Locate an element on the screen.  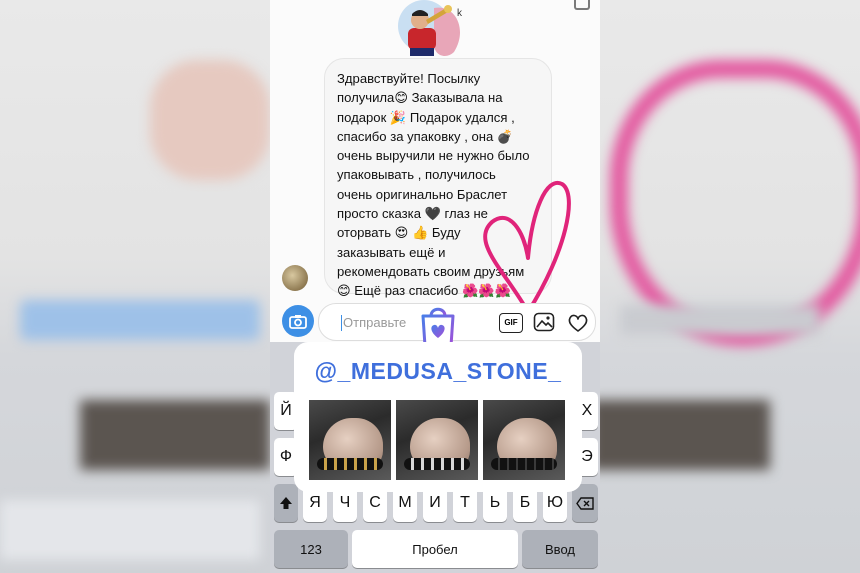
mention-handle: @_MEDUSA_STONE_ is located at coordinates (438, 371).